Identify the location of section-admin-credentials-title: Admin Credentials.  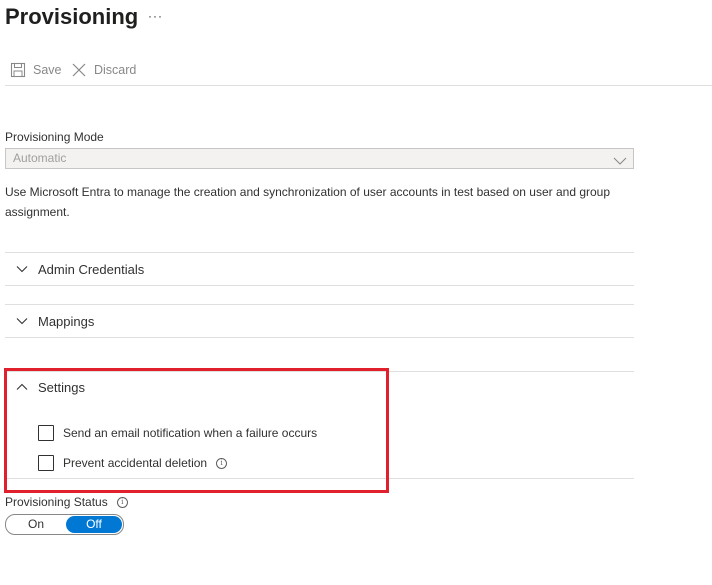
(91, 269).